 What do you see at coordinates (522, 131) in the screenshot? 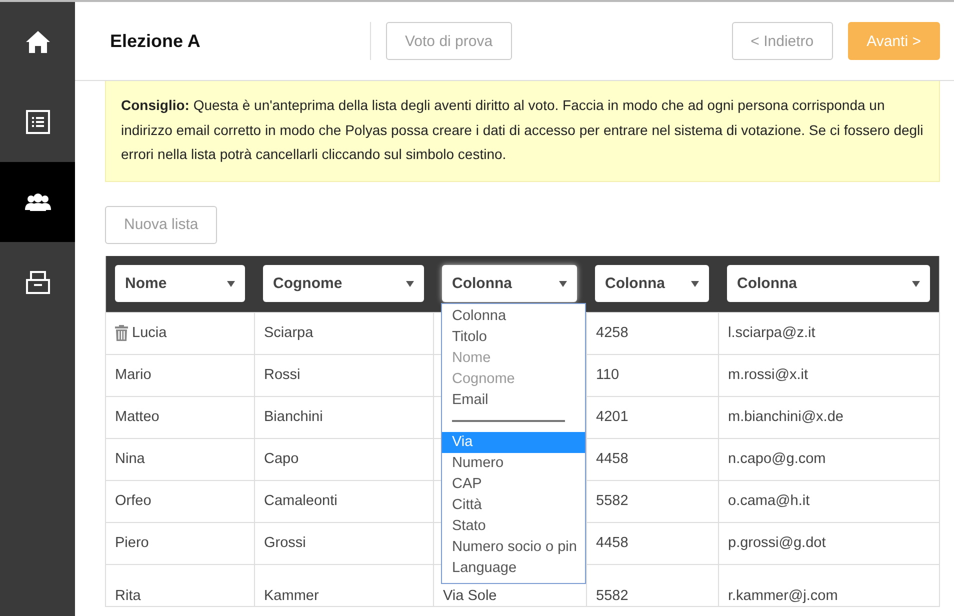
I see `tip-notice: Consiglio: Questa è un'anteprima della lista degli aventi diritto al voto. Faccia in modo che ad ogni persona corrisponda un indirizzo email corretto in modo che Polyas possa creare i dati di accesso per entrare nel sistema di votazione. Se ci fossero degli errori nella lista potrà cancellarli cliccando sul simbolo cestino.` at bounding box center [522, 131].